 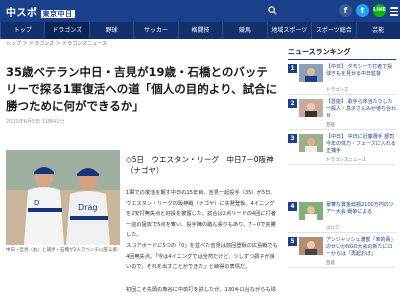 I want to click on rank-number: 2, so click(x=292, y=103).